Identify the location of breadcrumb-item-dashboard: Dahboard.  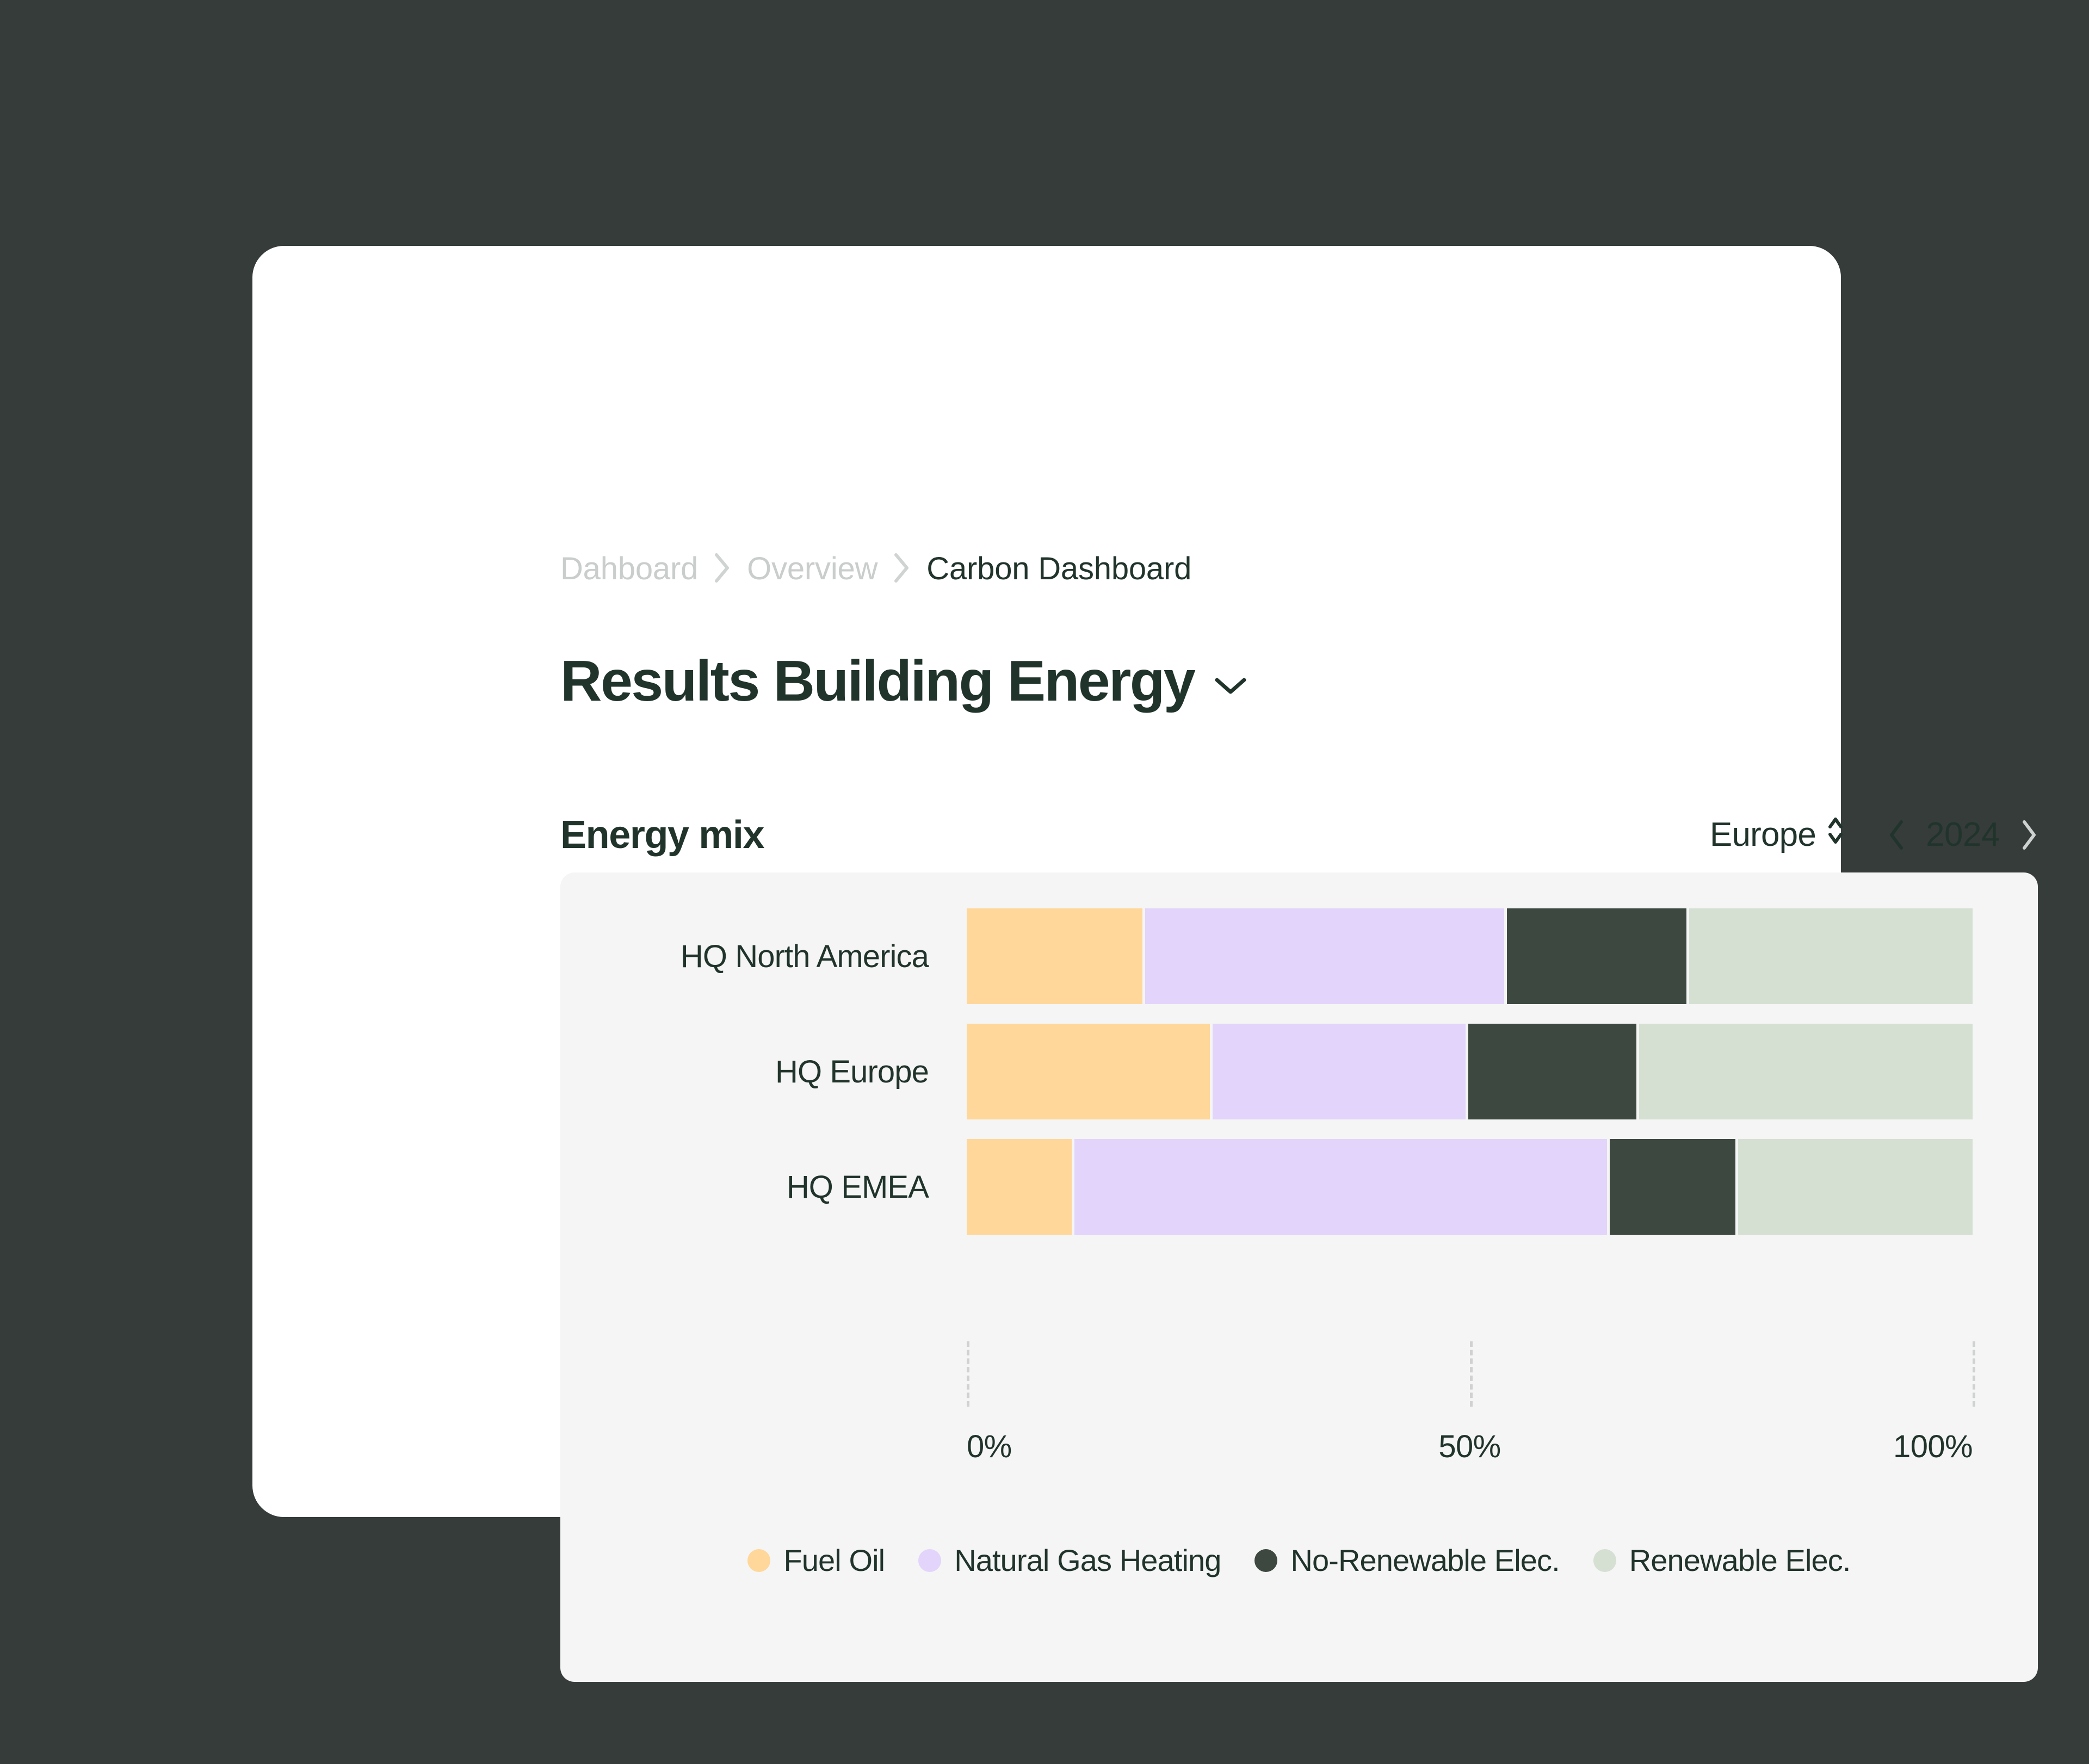
(629, 569).